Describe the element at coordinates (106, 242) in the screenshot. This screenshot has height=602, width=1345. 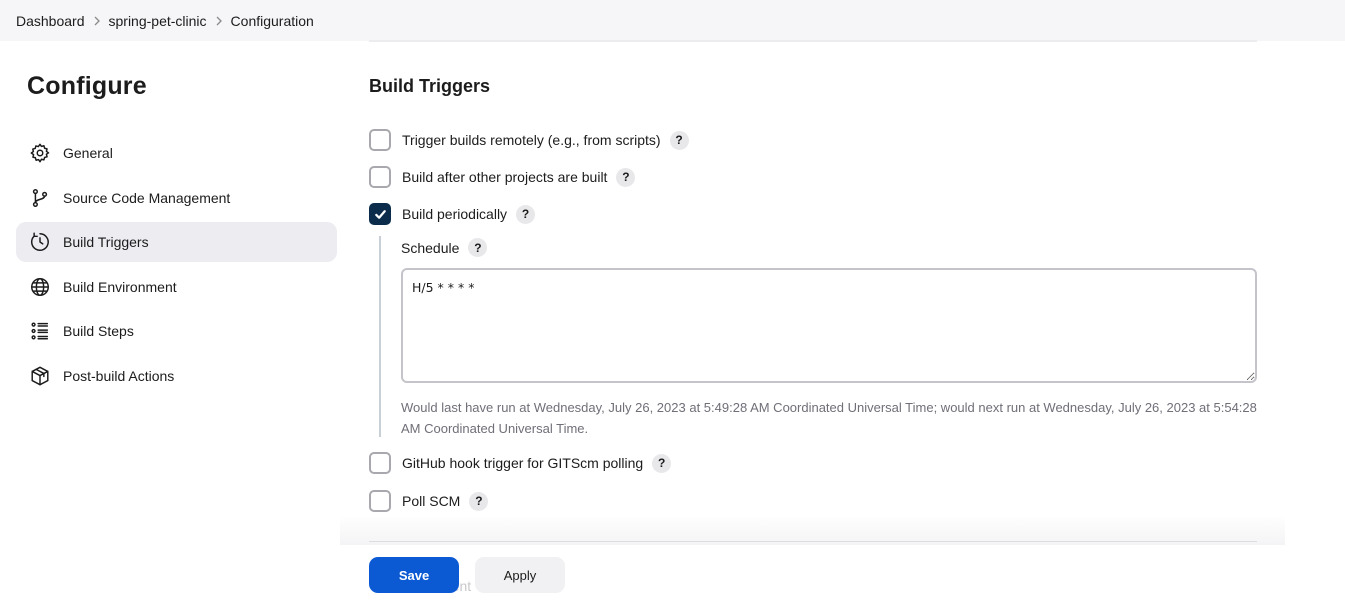
I see `sidebar-item-label: Build Triggers` at that location.